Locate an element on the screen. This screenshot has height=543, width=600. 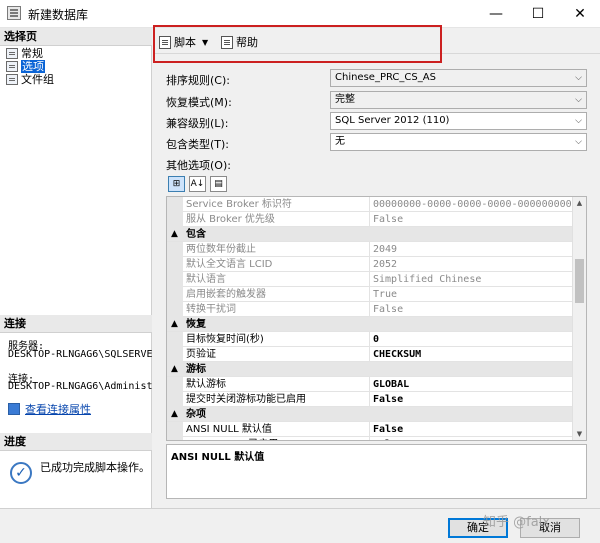
vertical-scrollbar: ▲ ▼ is located at coordinates (579, 318).